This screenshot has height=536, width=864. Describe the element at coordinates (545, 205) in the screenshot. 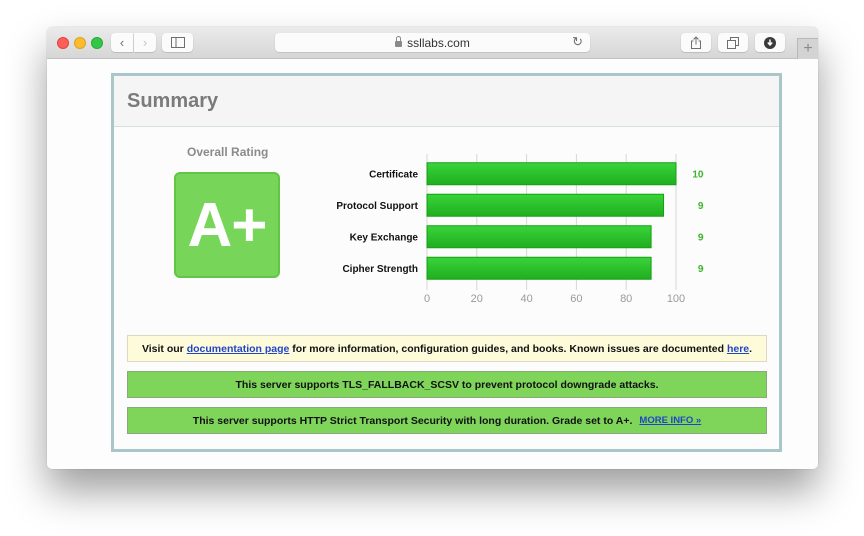

I see `bar-protocol-support` at that location.